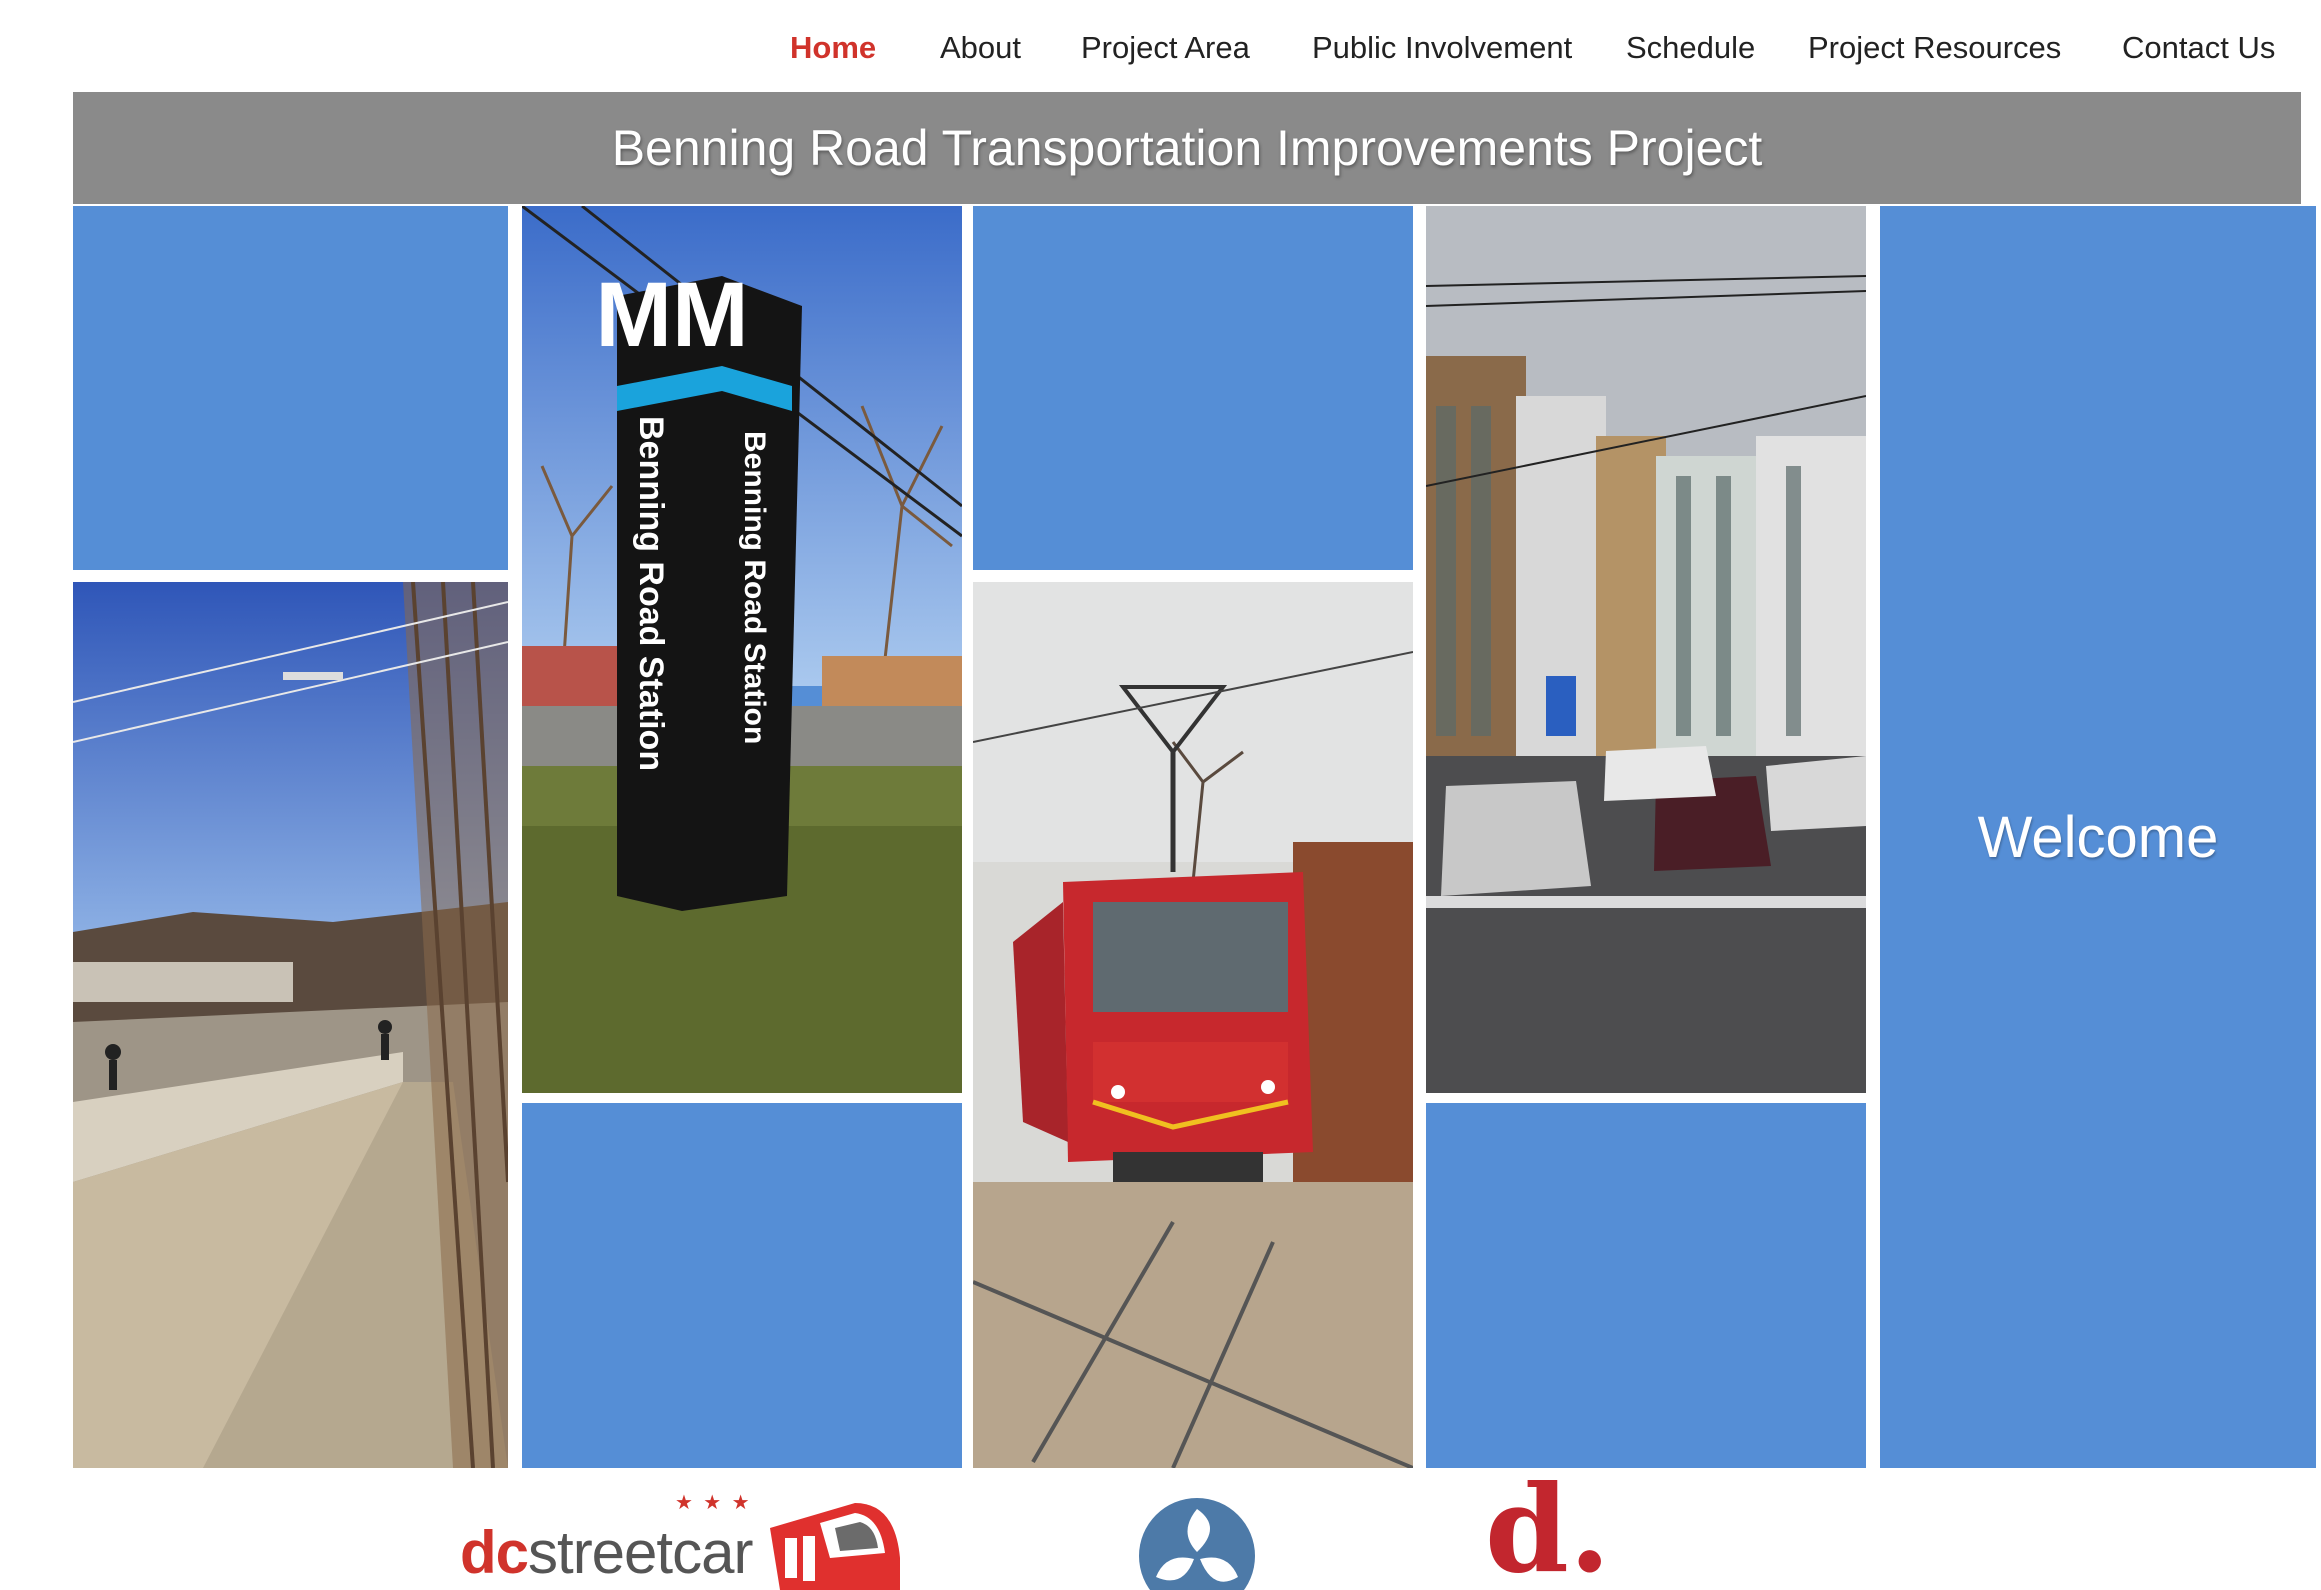  I want to click on nav-project-area: Project Area, so click(1165, 48).